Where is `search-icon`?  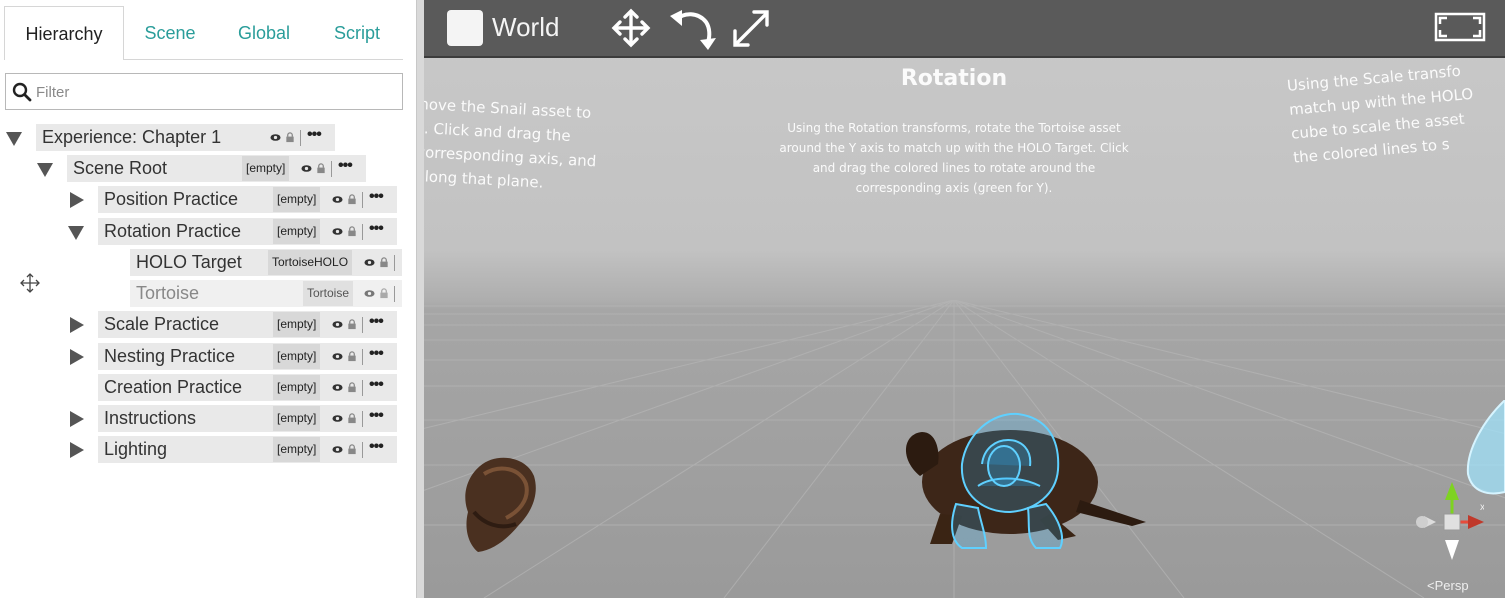
search-icon is located at coordinates (22, 92).